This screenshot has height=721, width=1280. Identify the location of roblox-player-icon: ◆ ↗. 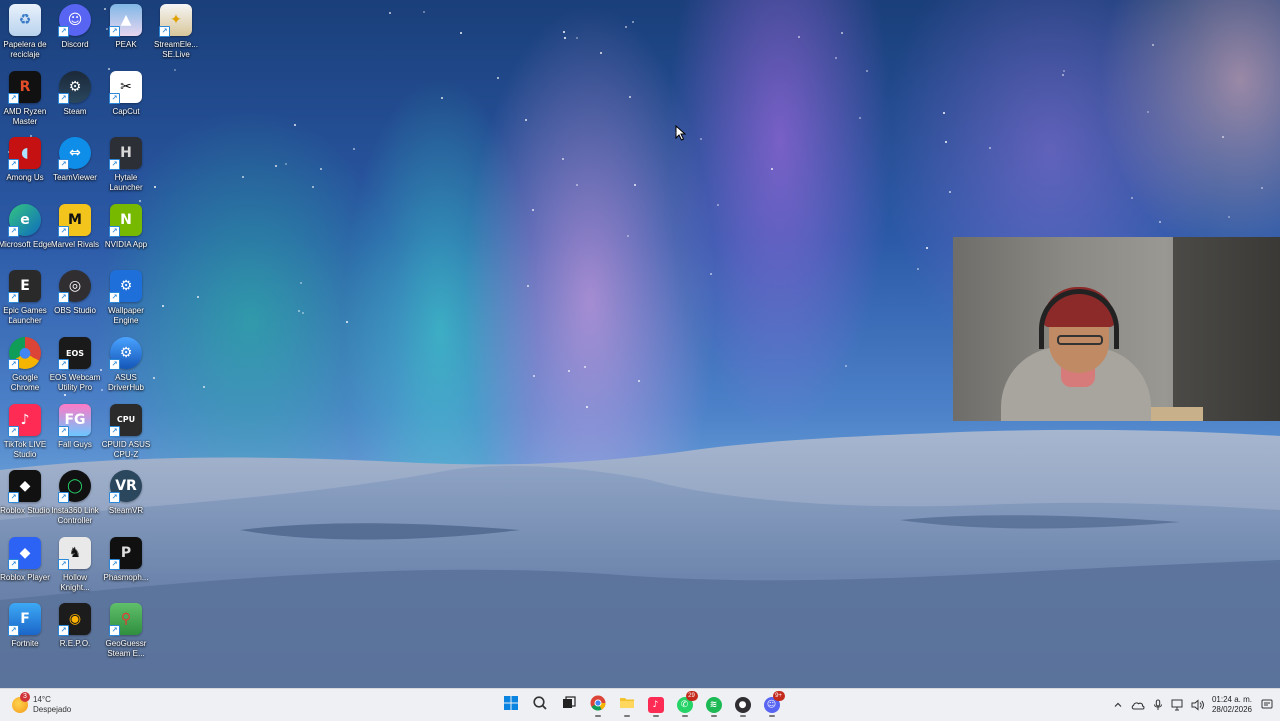
(24, 553).